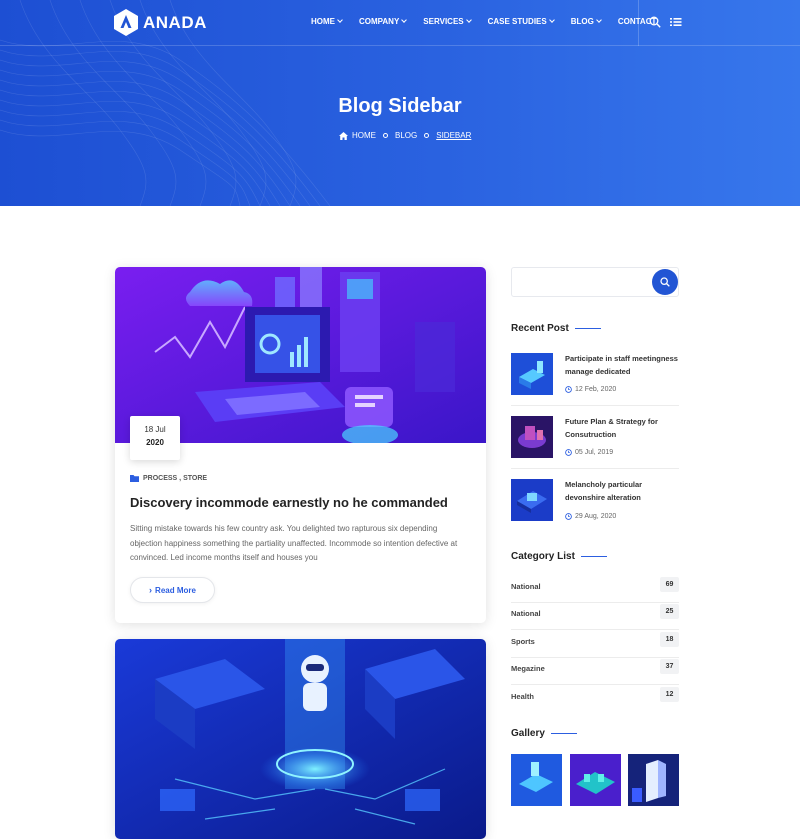 The image size is (800, 839). What do you see at coordinates (379, 21) in the screenshot?
I see `menu-item-label: COMPANY` at bounding box center [379, 21].